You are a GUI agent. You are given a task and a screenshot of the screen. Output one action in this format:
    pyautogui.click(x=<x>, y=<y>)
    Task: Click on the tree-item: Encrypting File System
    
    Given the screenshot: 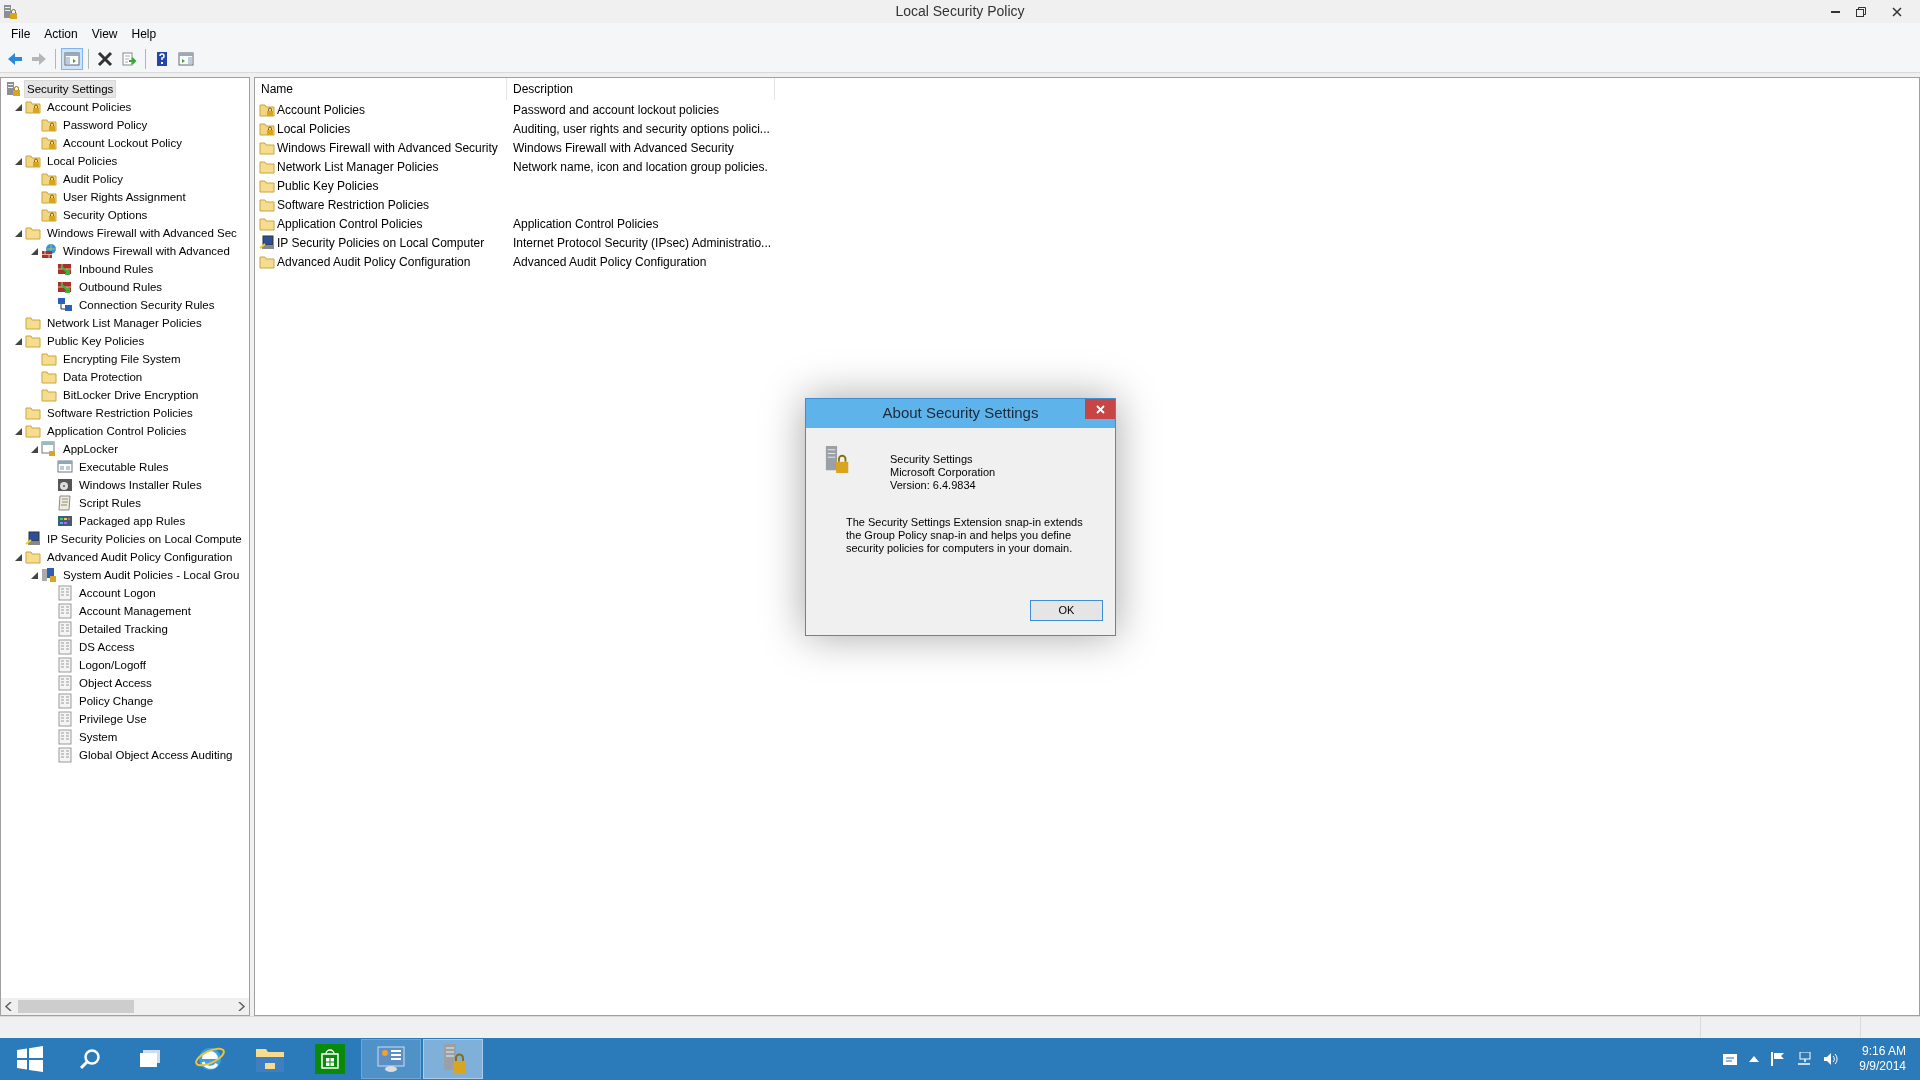 What is the action you would take?
    pyautogui.click(x=122, y=359)
    